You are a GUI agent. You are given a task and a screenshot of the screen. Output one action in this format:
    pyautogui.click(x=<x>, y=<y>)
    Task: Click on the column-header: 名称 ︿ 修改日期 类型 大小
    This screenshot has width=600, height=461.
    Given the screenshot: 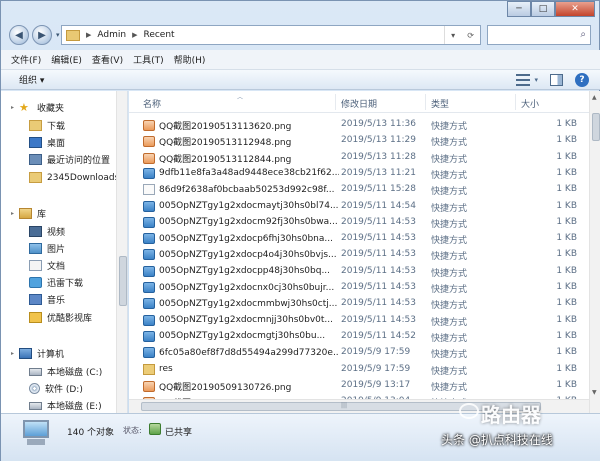 What is the action you would take?
    pyautogui.click(x=359, y=102)
    